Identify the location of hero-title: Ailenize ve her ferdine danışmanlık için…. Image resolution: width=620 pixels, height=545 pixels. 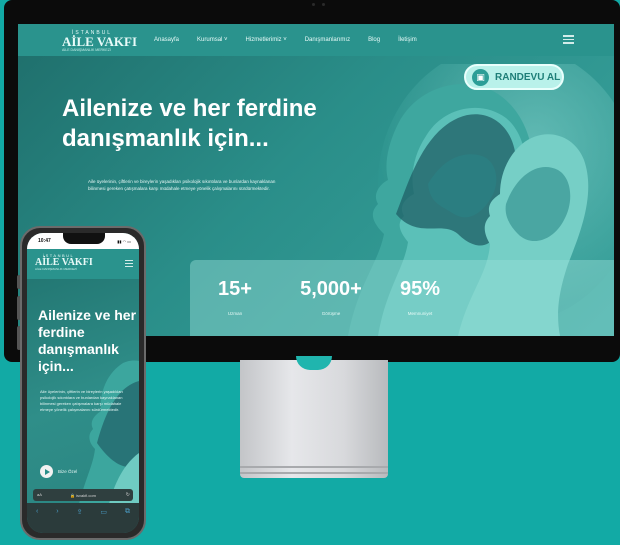
(189, 123).